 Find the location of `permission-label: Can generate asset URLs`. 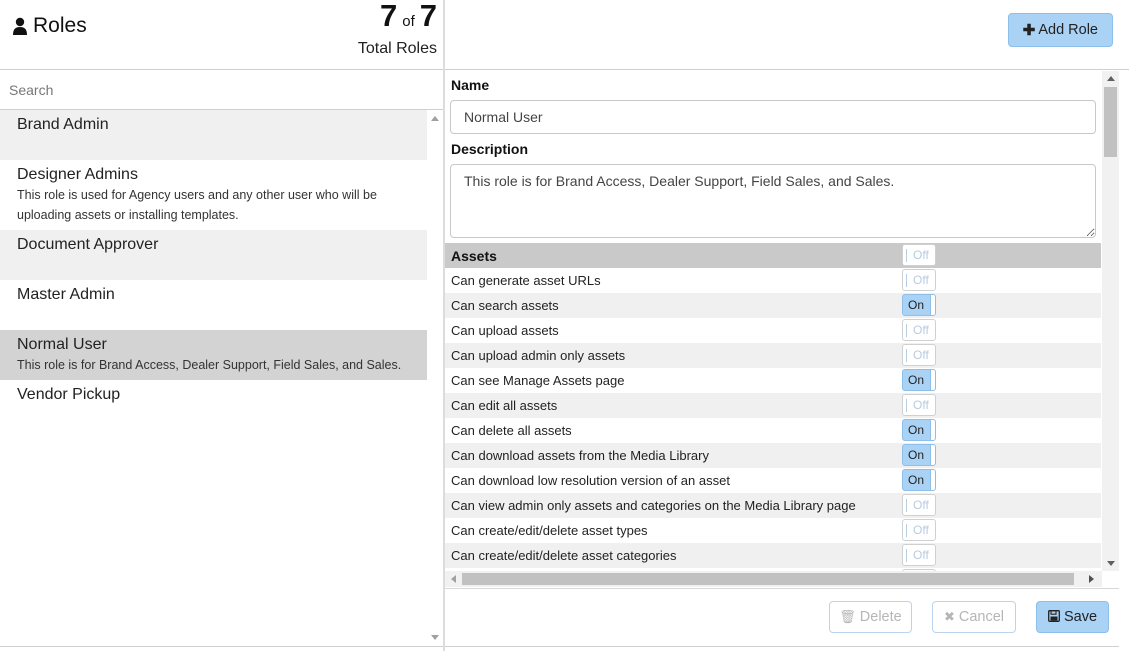

permission-label: Can generate asset URLs is located at coordinates (526, 280).